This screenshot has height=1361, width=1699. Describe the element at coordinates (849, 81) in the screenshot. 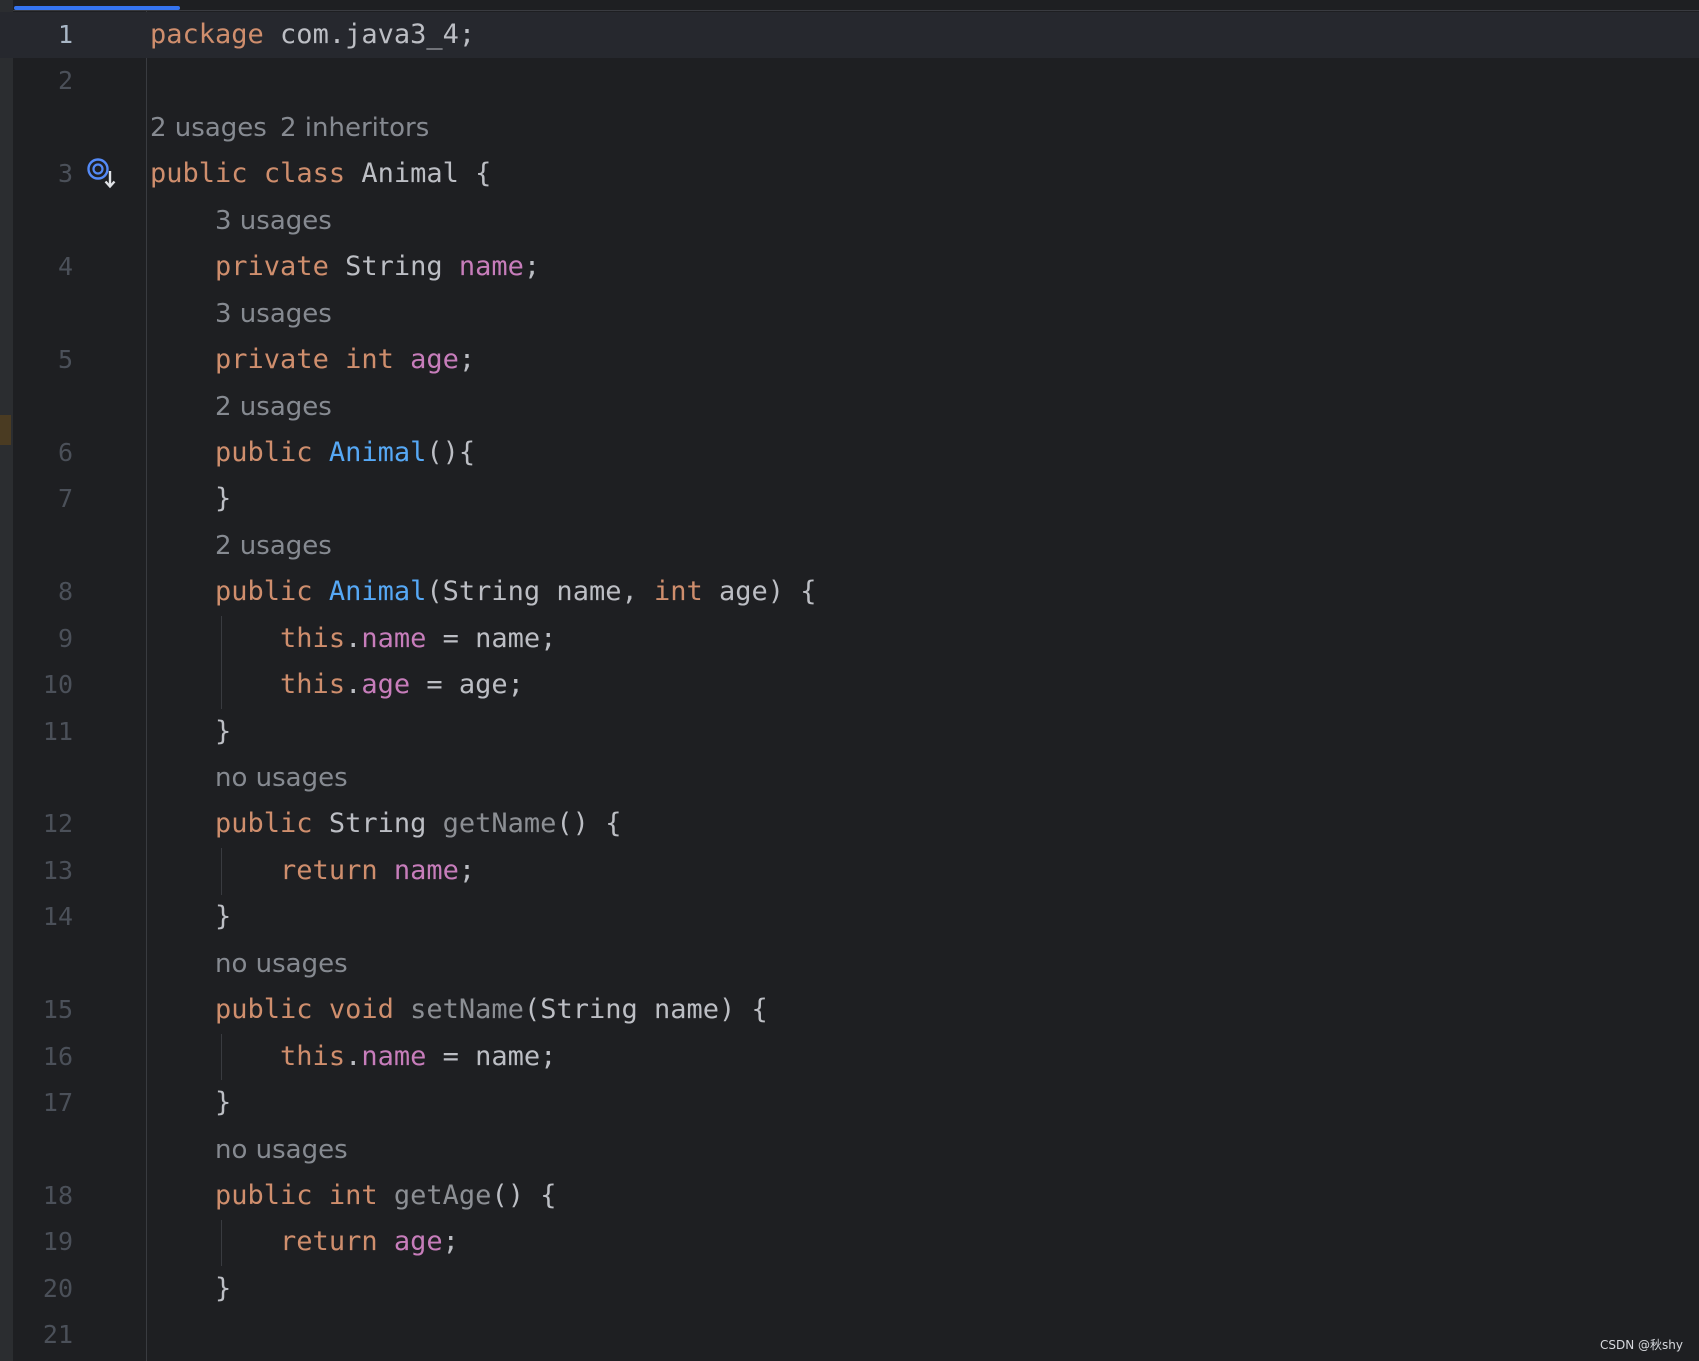

I see `code-line: 2` at that location.